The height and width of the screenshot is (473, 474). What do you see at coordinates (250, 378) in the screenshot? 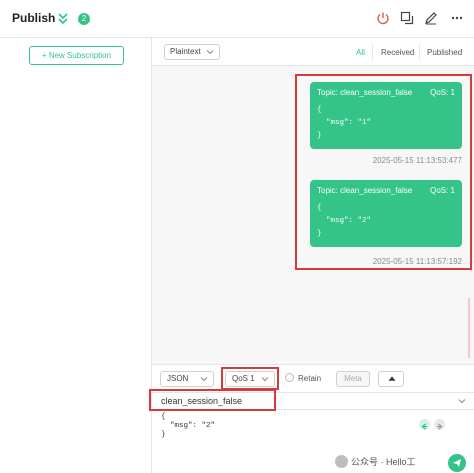
I see `qos-highlight-box` at bounding box center [250, 378].